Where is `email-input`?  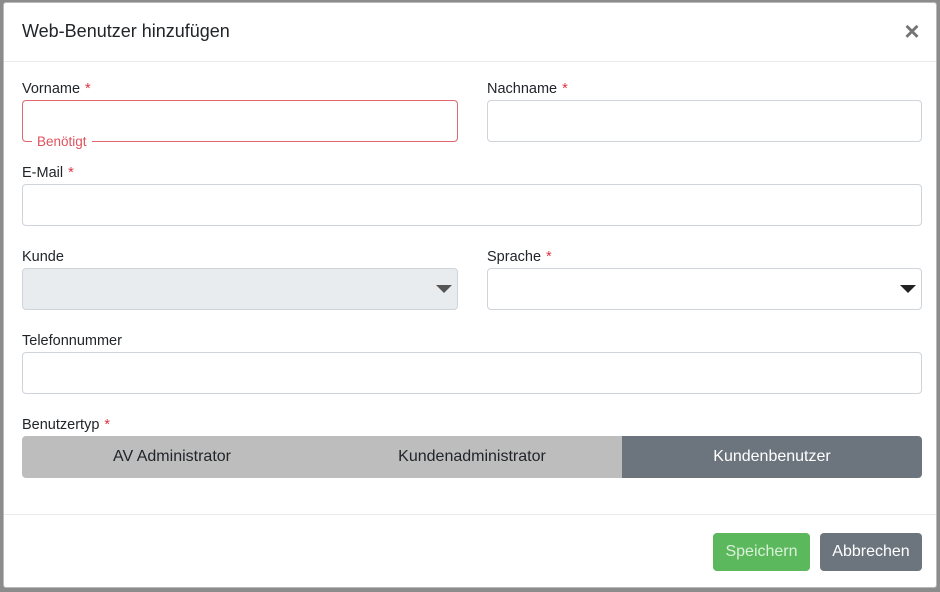 email-input is located at coordinates (472, 205).